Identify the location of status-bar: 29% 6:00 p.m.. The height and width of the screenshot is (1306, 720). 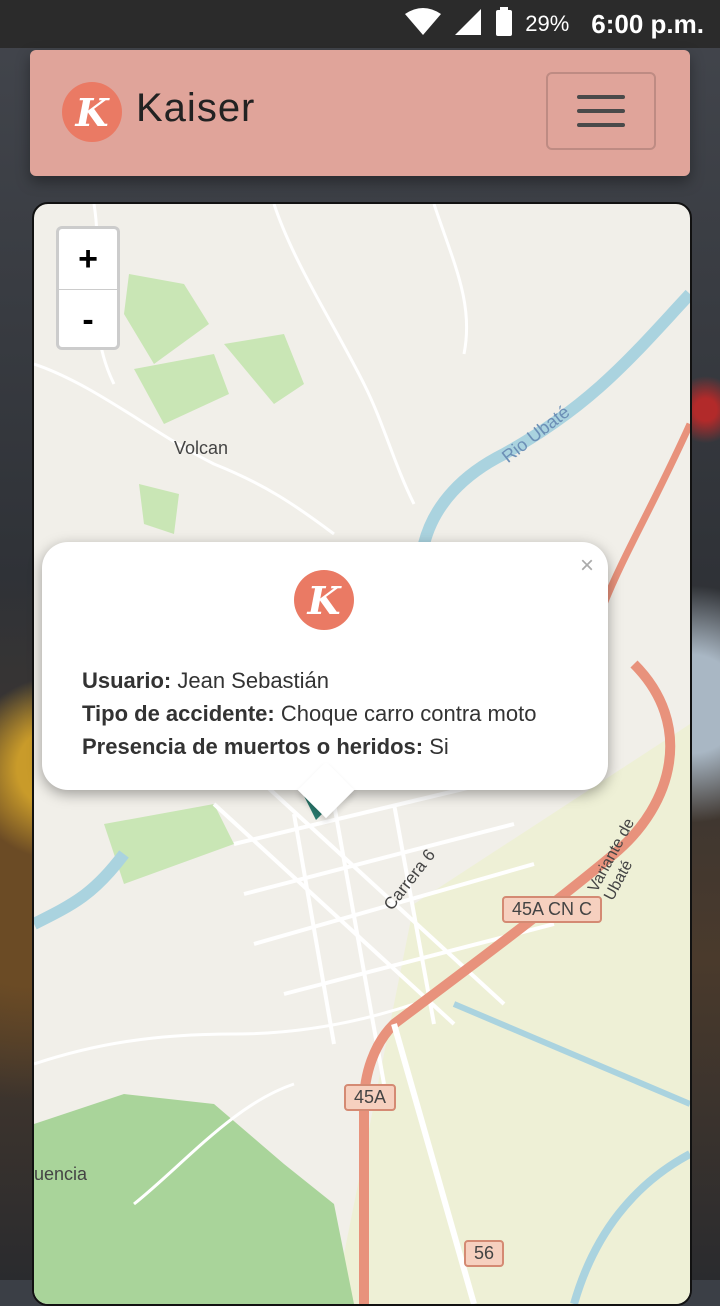
(360, 24).